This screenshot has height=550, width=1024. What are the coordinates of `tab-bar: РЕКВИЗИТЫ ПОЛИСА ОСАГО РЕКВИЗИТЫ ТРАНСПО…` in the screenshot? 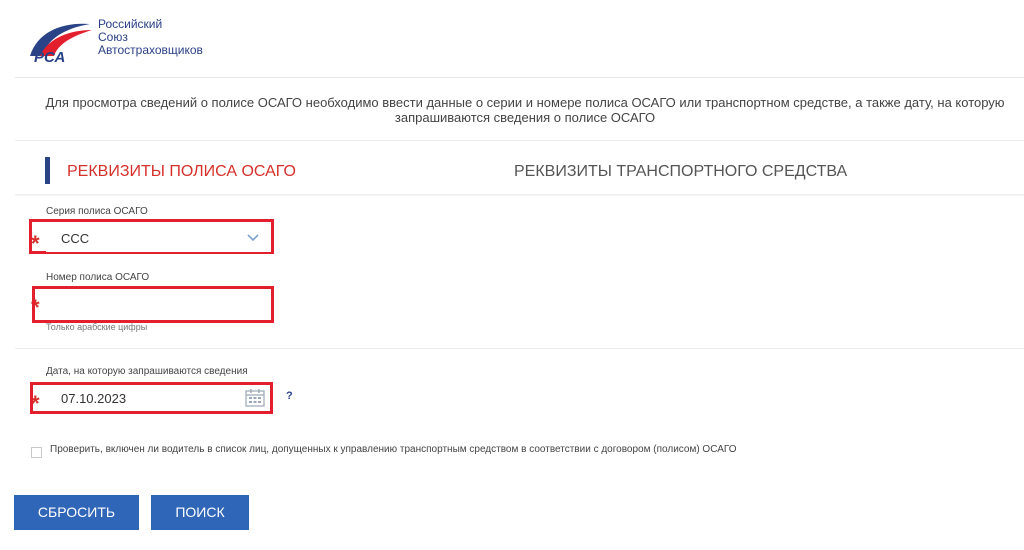 It's located at (519, 167).